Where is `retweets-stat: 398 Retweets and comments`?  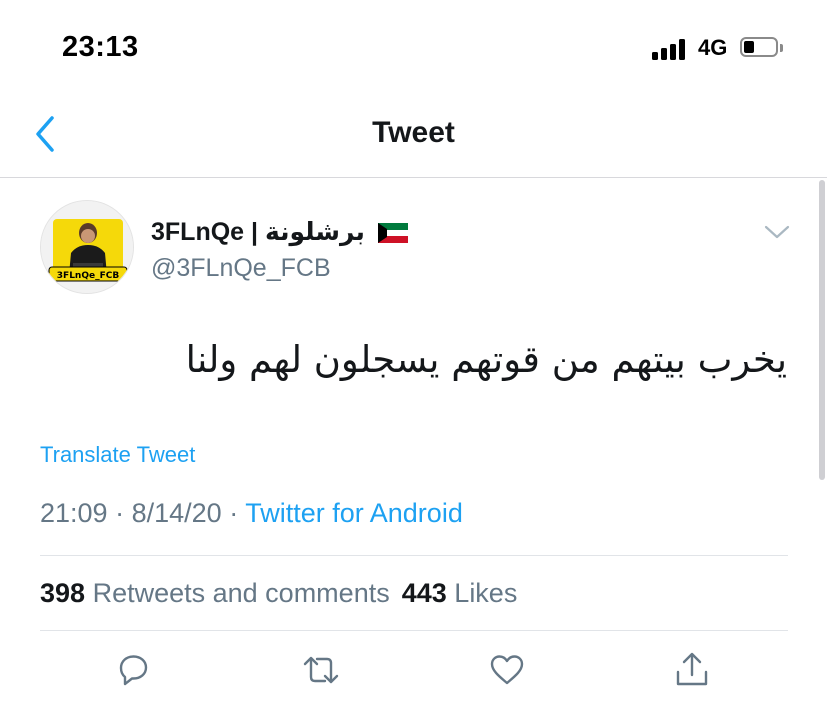
retweets-stat: 398 Retweets and comments is located at coordinates (215, 593).